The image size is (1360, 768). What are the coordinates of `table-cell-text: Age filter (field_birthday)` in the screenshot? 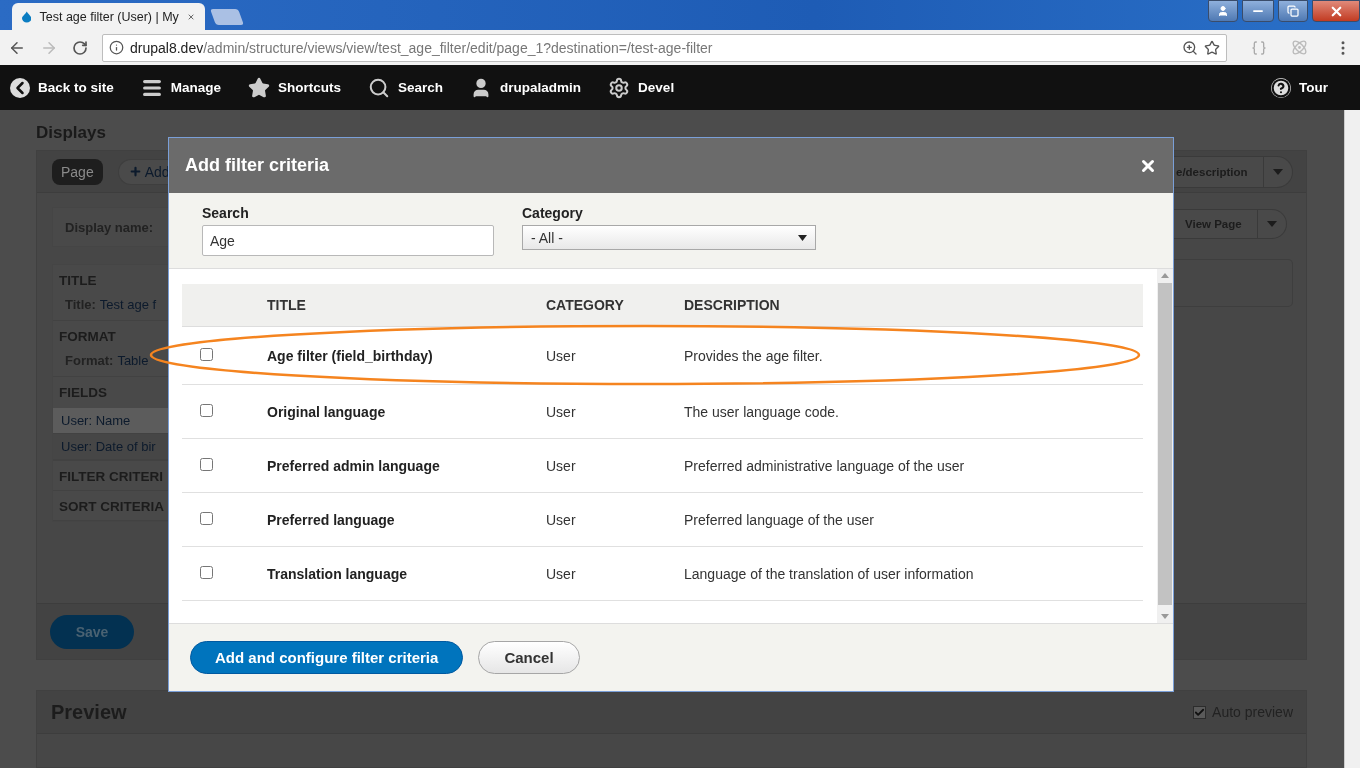 It's located at (350, 355).